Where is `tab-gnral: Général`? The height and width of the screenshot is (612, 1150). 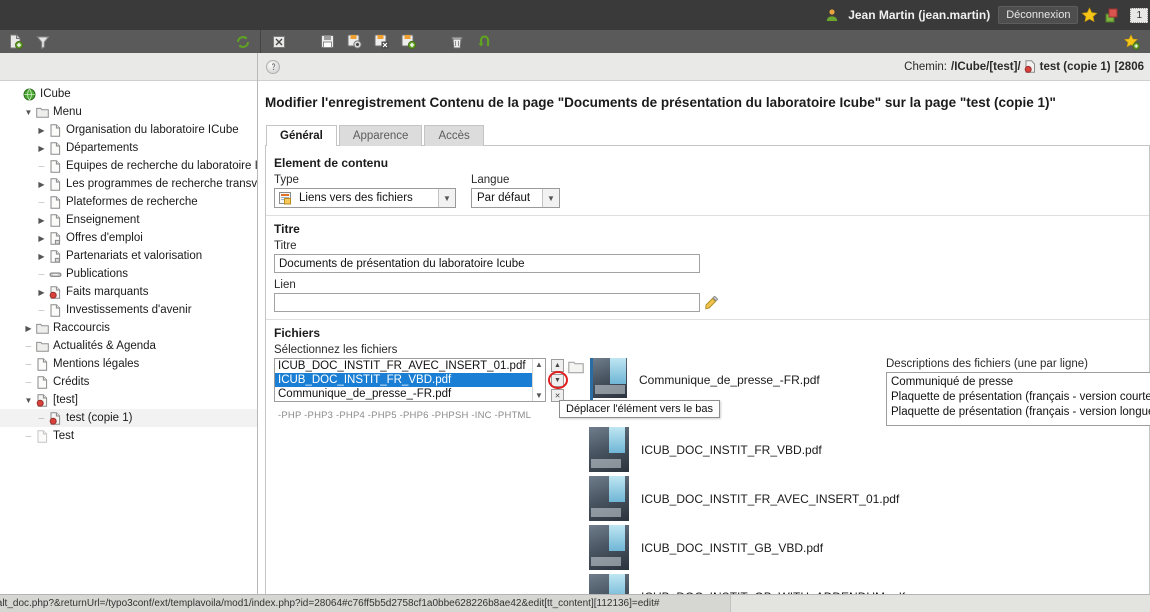
tab-gnral: Général is located at coordinates (301, 135).